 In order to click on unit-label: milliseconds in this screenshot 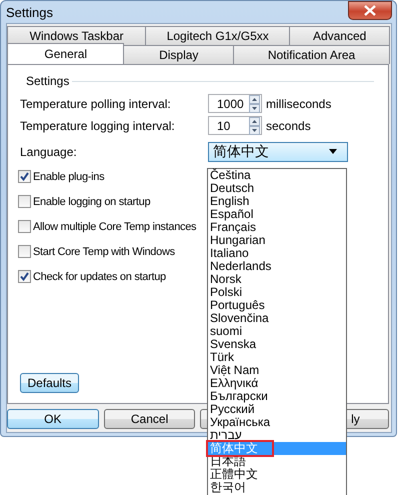, I will do `click(299, 103)`.